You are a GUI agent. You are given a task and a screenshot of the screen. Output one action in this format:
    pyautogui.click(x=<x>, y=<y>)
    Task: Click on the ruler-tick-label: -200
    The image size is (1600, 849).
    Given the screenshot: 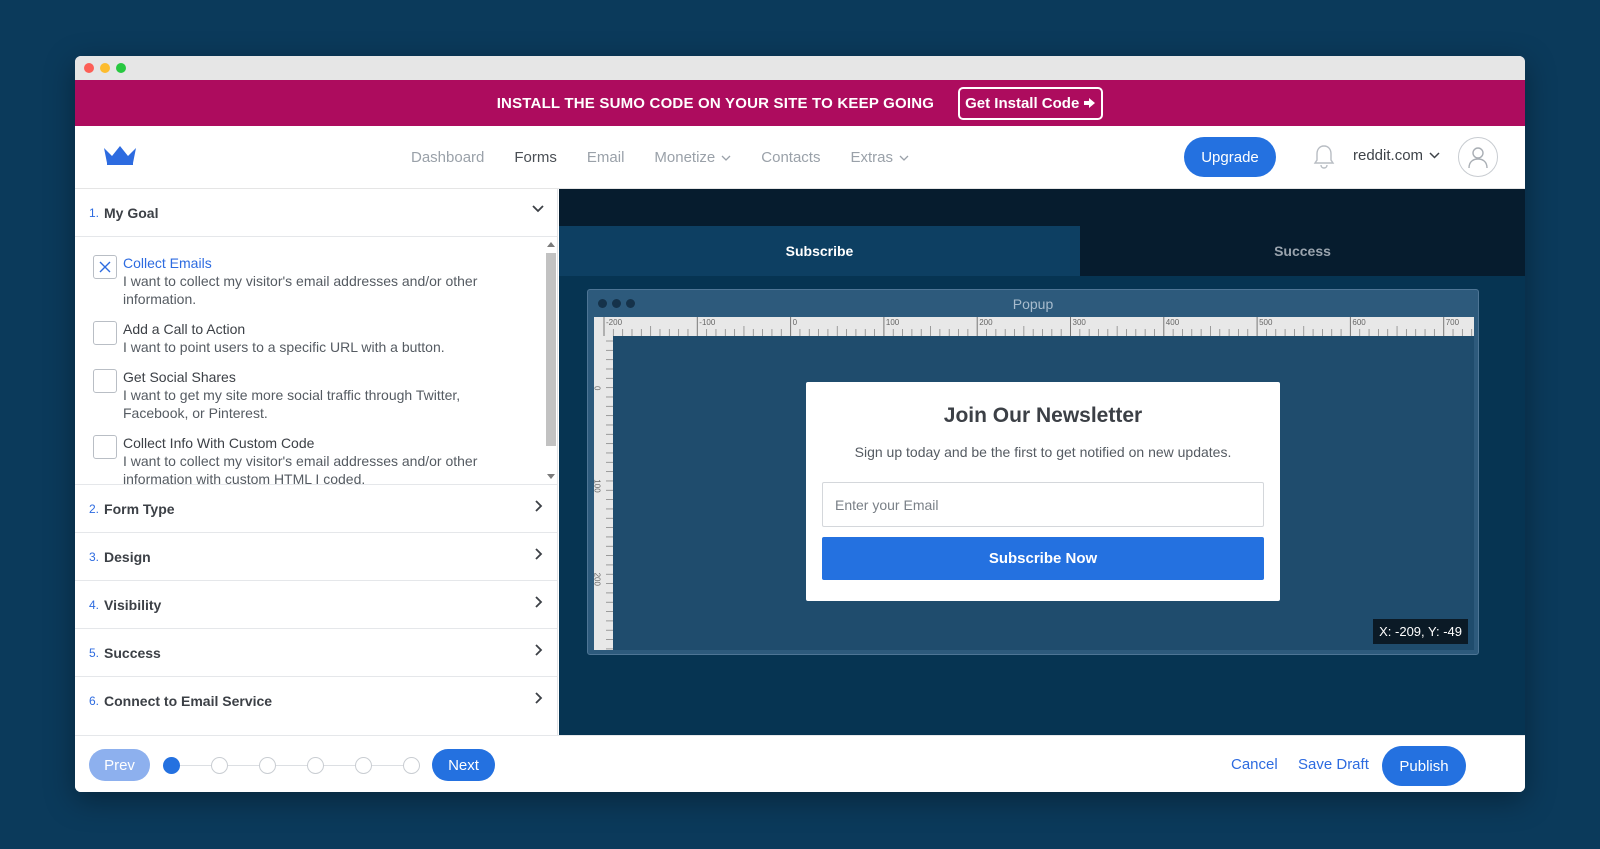 What is the action you would take?
    pyautogui.click(x=614, y=322)
    